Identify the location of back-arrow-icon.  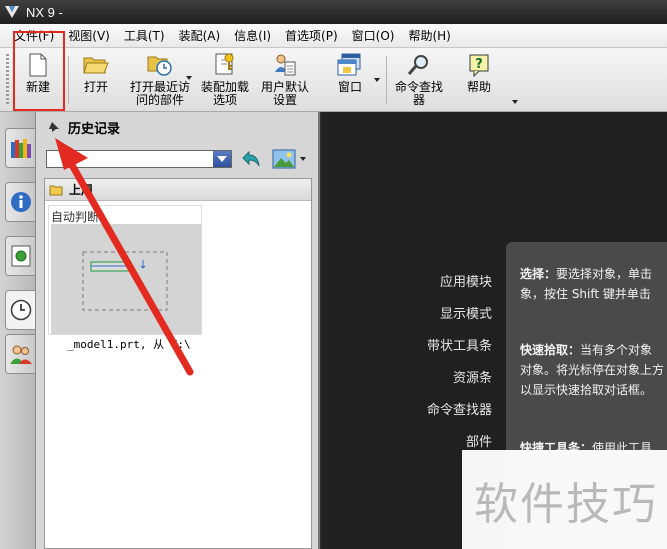
(251, 158).